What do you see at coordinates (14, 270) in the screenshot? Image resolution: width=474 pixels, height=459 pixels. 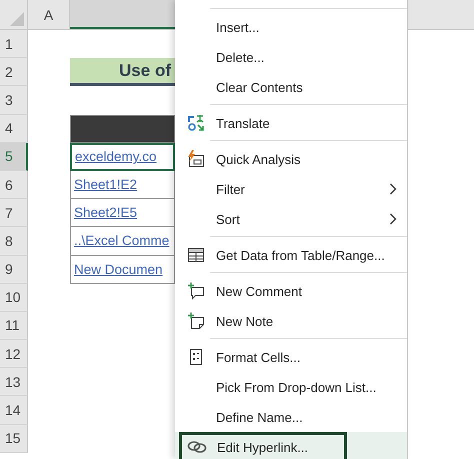 I see `row-header: 9` at bounding box center [14, 270].